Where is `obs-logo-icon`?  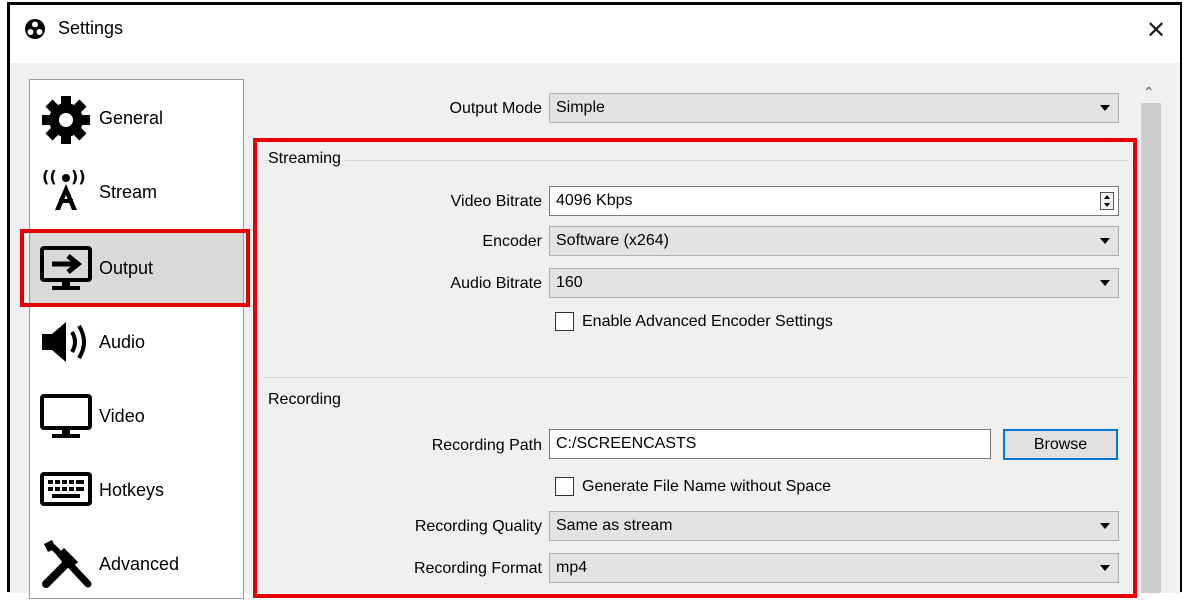
obs-logo-icon is located at coordinates (35, 29).